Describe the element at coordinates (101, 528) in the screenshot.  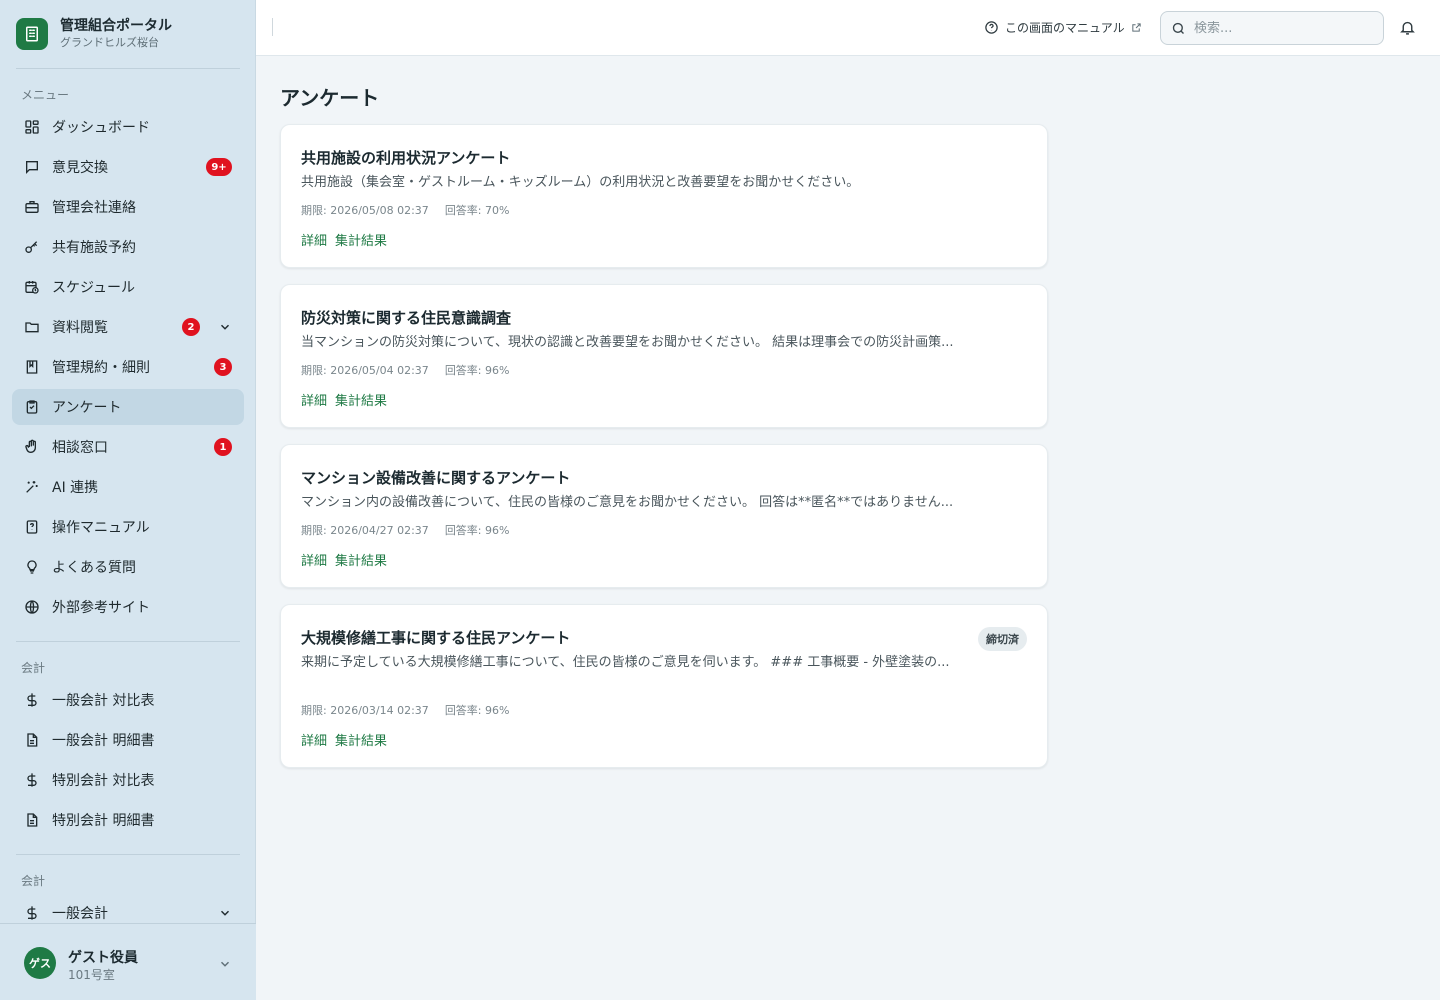
I see `sidebar-item-label: 操作マニュアル` at that location.